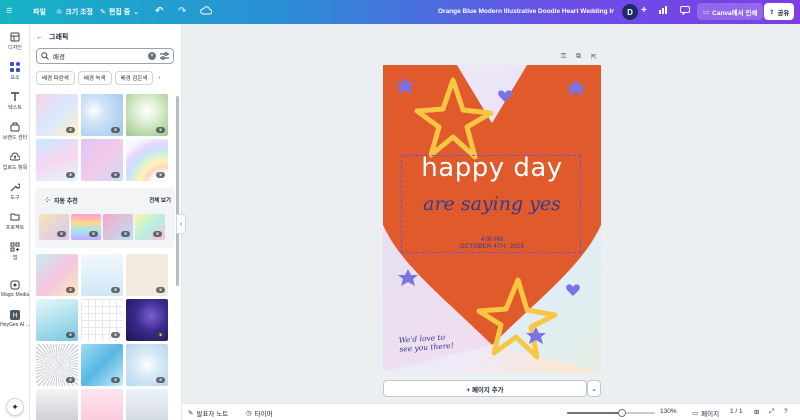  I want to click on file-menu: 파일, so click(39, 12).